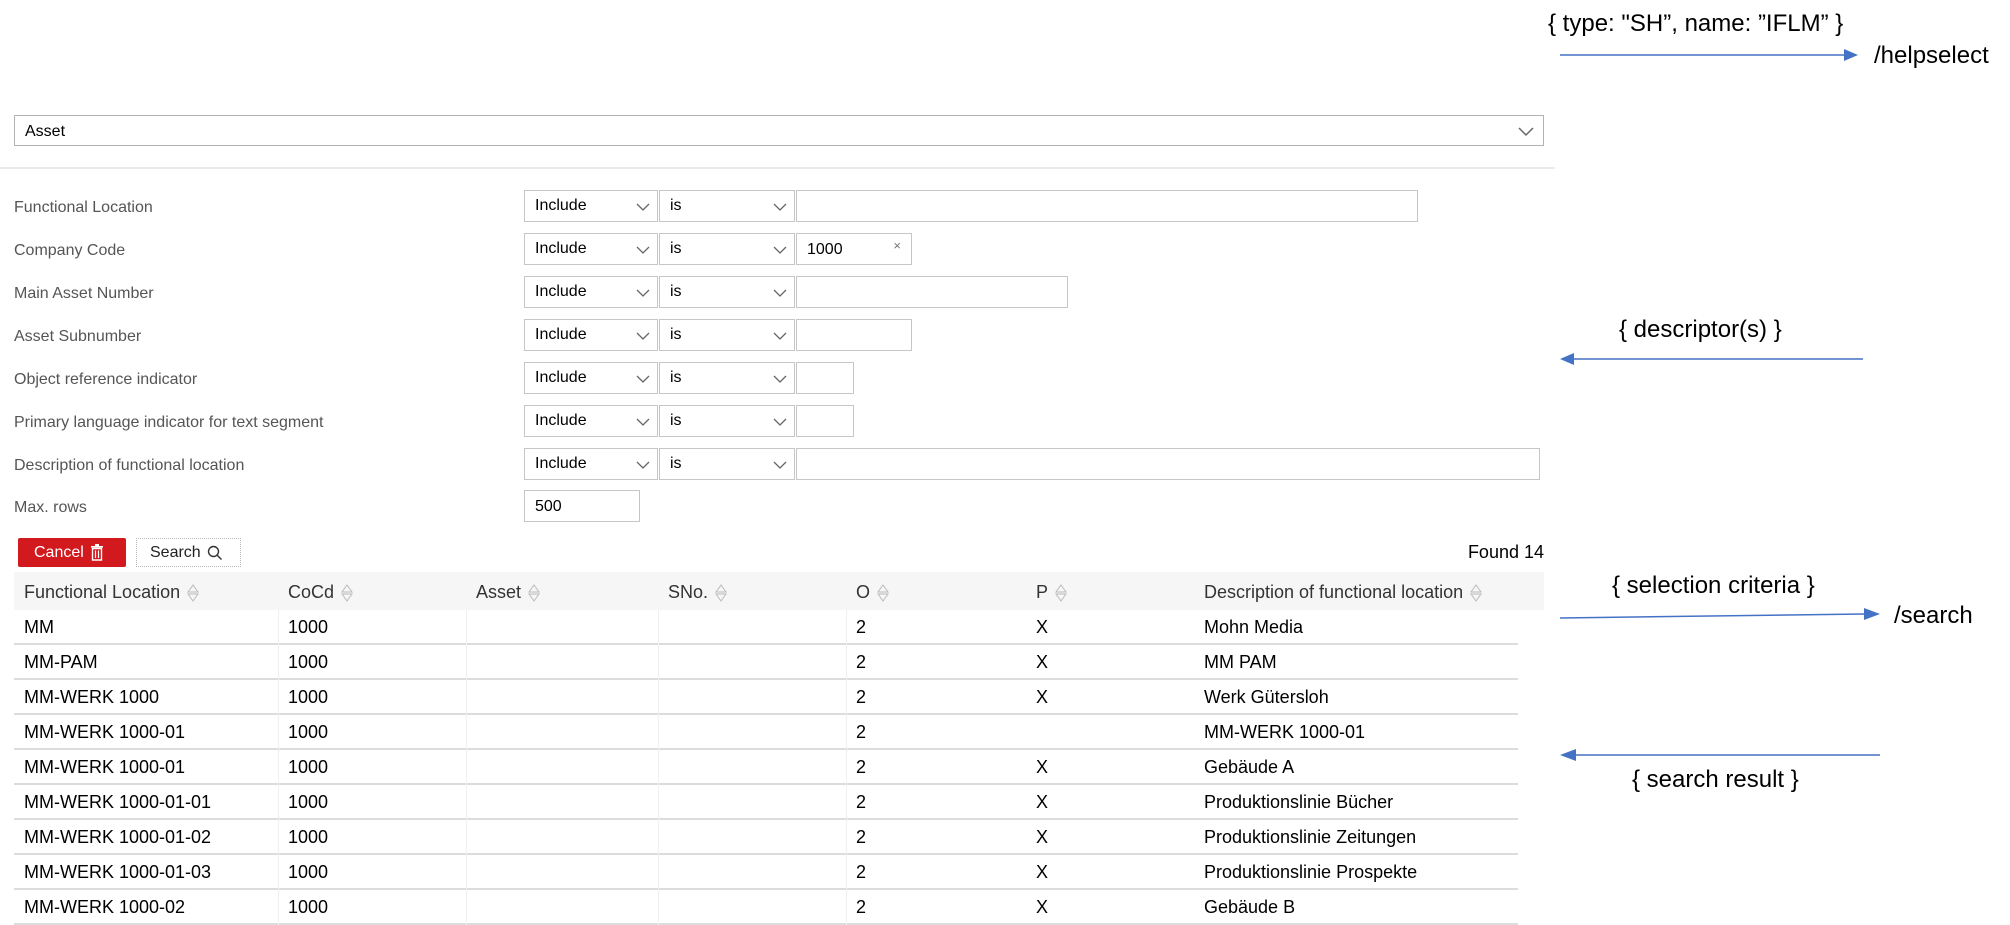  Describe the element at coordinates (766, 732) in the screenshot. I see `table-row: MM-WERK 1000-01 1000 2 MM-WERK 1000-01` at that location.